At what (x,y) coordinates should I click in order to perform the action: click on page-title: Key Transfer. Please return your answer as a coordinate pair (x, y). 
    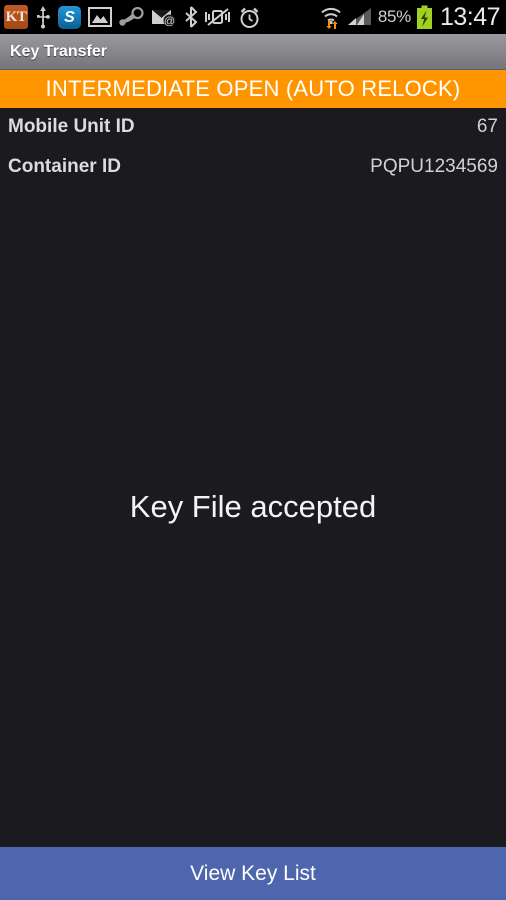
    Looking at the image, I should click on (58, 51).